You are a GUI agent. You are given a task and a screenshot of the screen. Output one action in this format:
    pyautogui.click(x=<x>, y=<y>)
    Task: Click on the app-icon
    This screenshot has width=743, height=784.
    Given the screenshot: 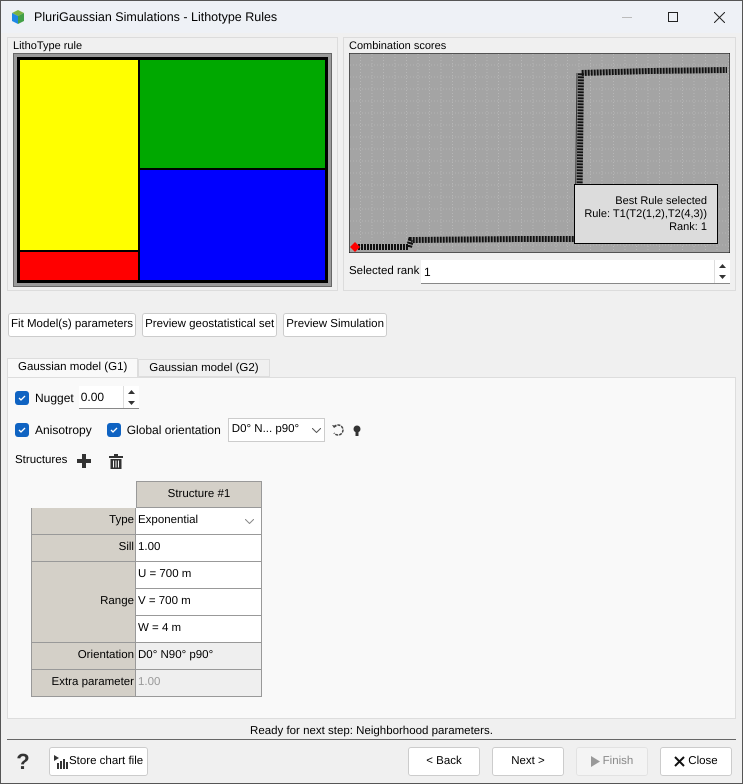 What is the action you would take?
    pyautogui.click(x=19, y=17)
    